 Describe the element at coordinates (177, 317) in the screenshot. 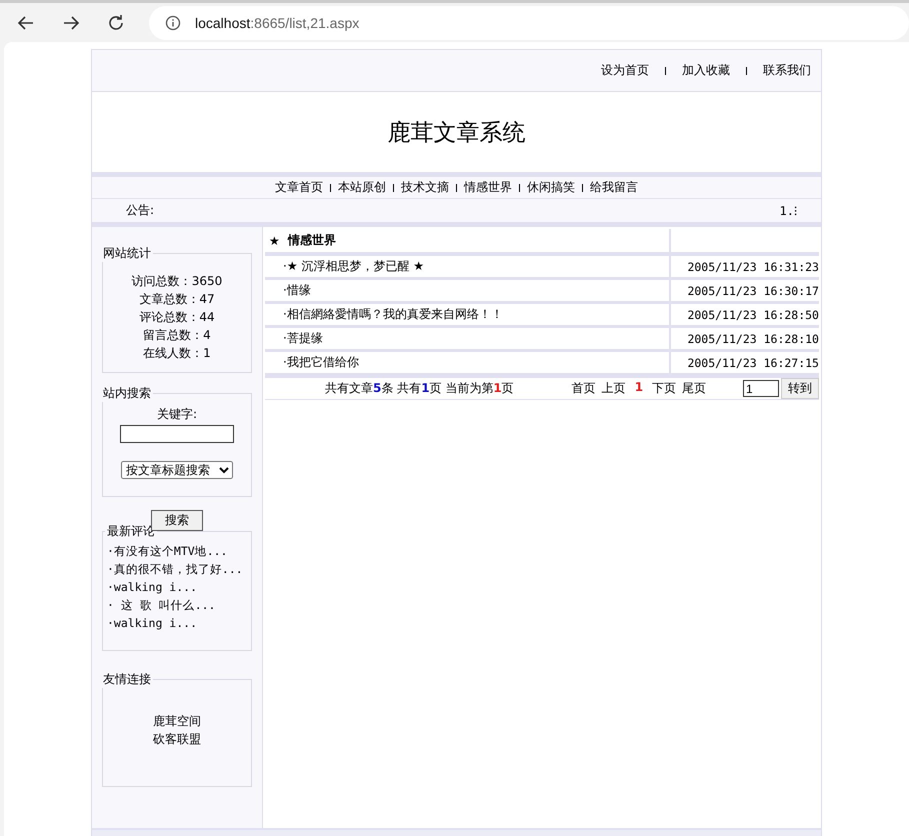

I see `stat-line: 评论总数：44` at that location.